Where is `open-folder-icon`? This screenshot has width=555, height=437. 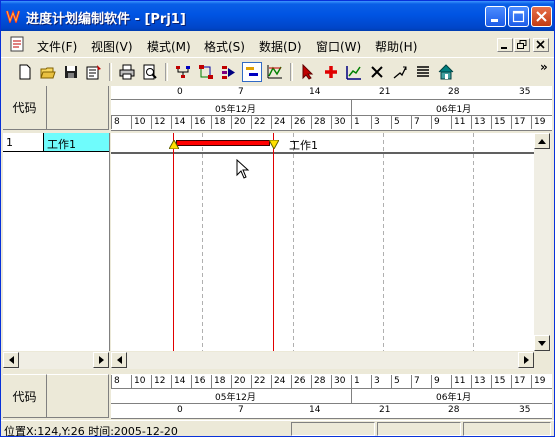 open-folder-icon is located at coordinates (48, 73).